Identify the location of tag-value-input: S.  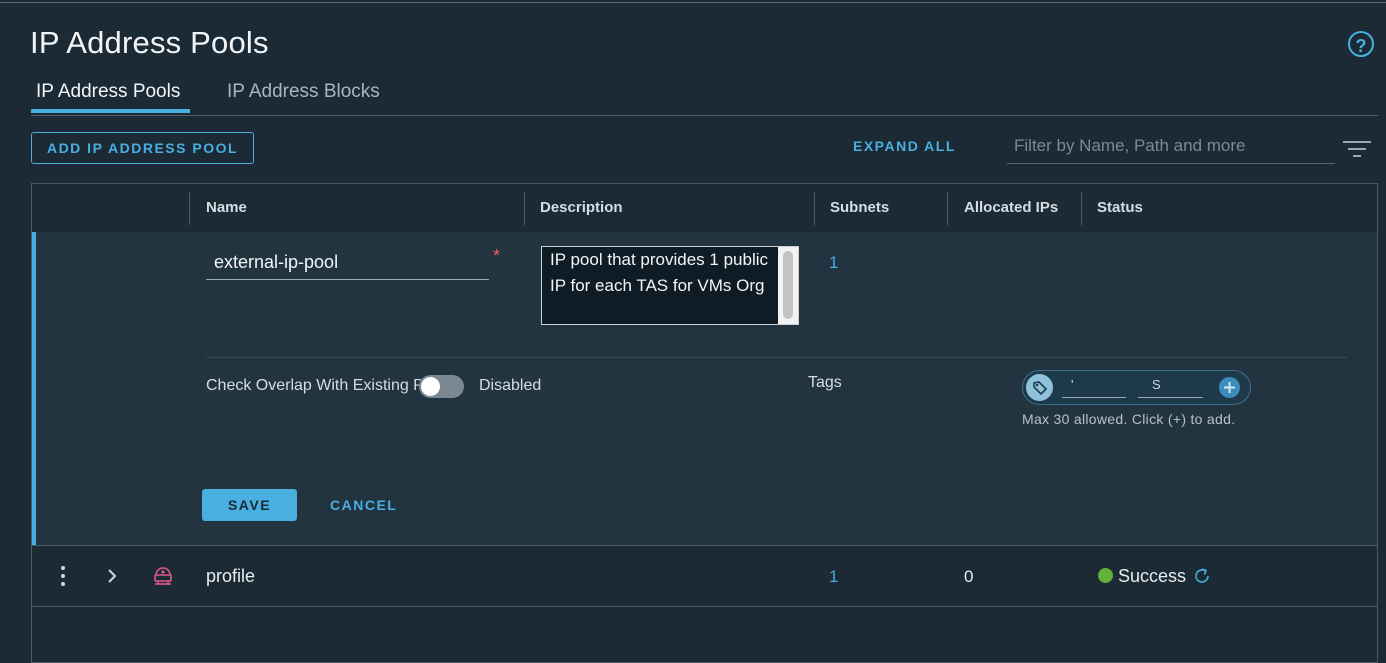
(1170, 388).